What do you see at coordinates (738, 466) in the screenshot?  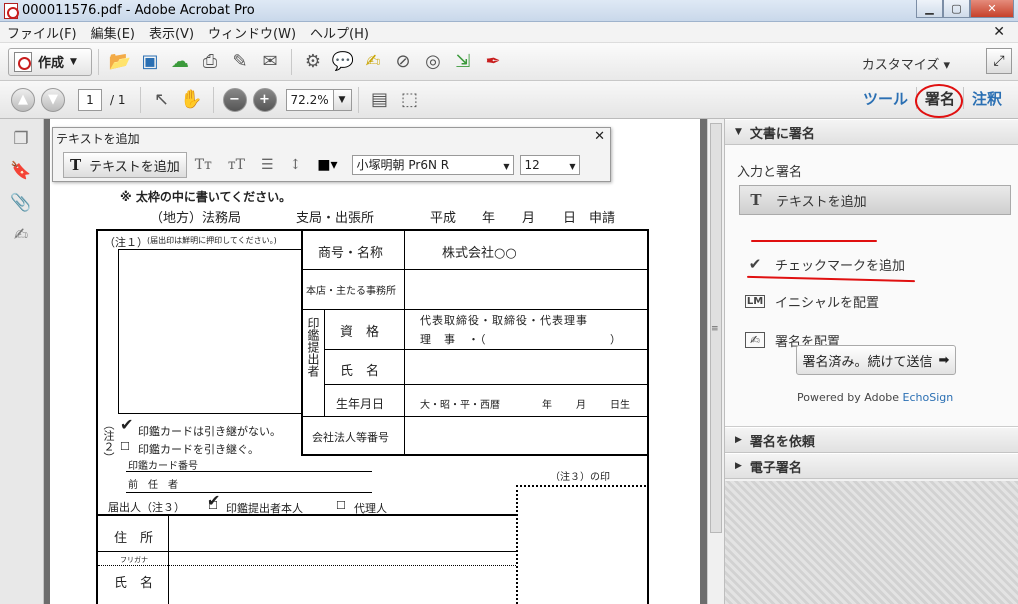 I see `triangle-right-icon: ▶` at bounding box center [738, 466].